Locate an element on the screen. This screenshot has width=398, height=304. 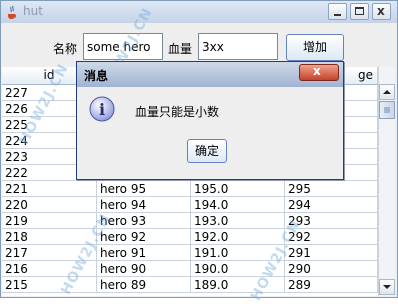
arrow-up-icon is located at coordinates (387, 92).